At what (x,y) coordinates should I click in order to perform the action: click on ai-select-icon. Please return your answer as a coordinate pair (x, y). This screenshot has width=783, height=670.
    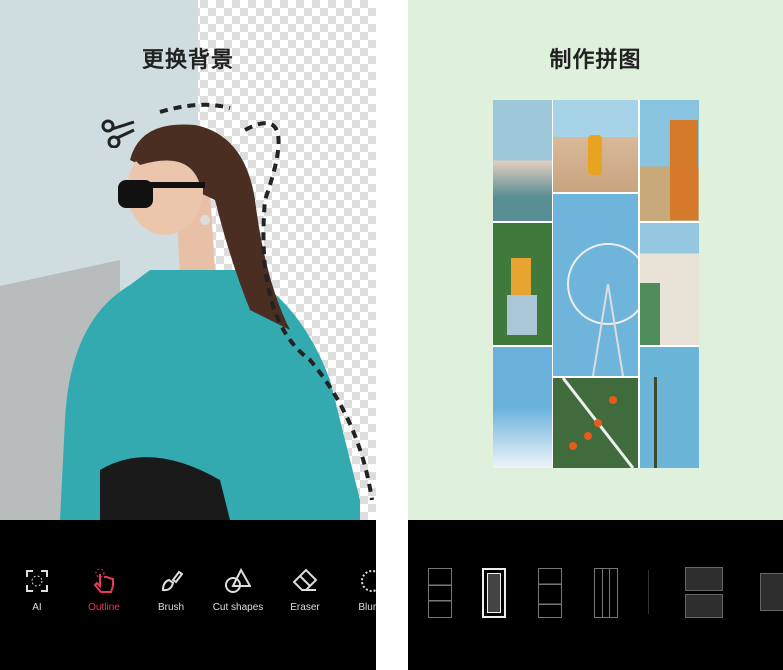
    Looking at the image, I should click on (37, 581).